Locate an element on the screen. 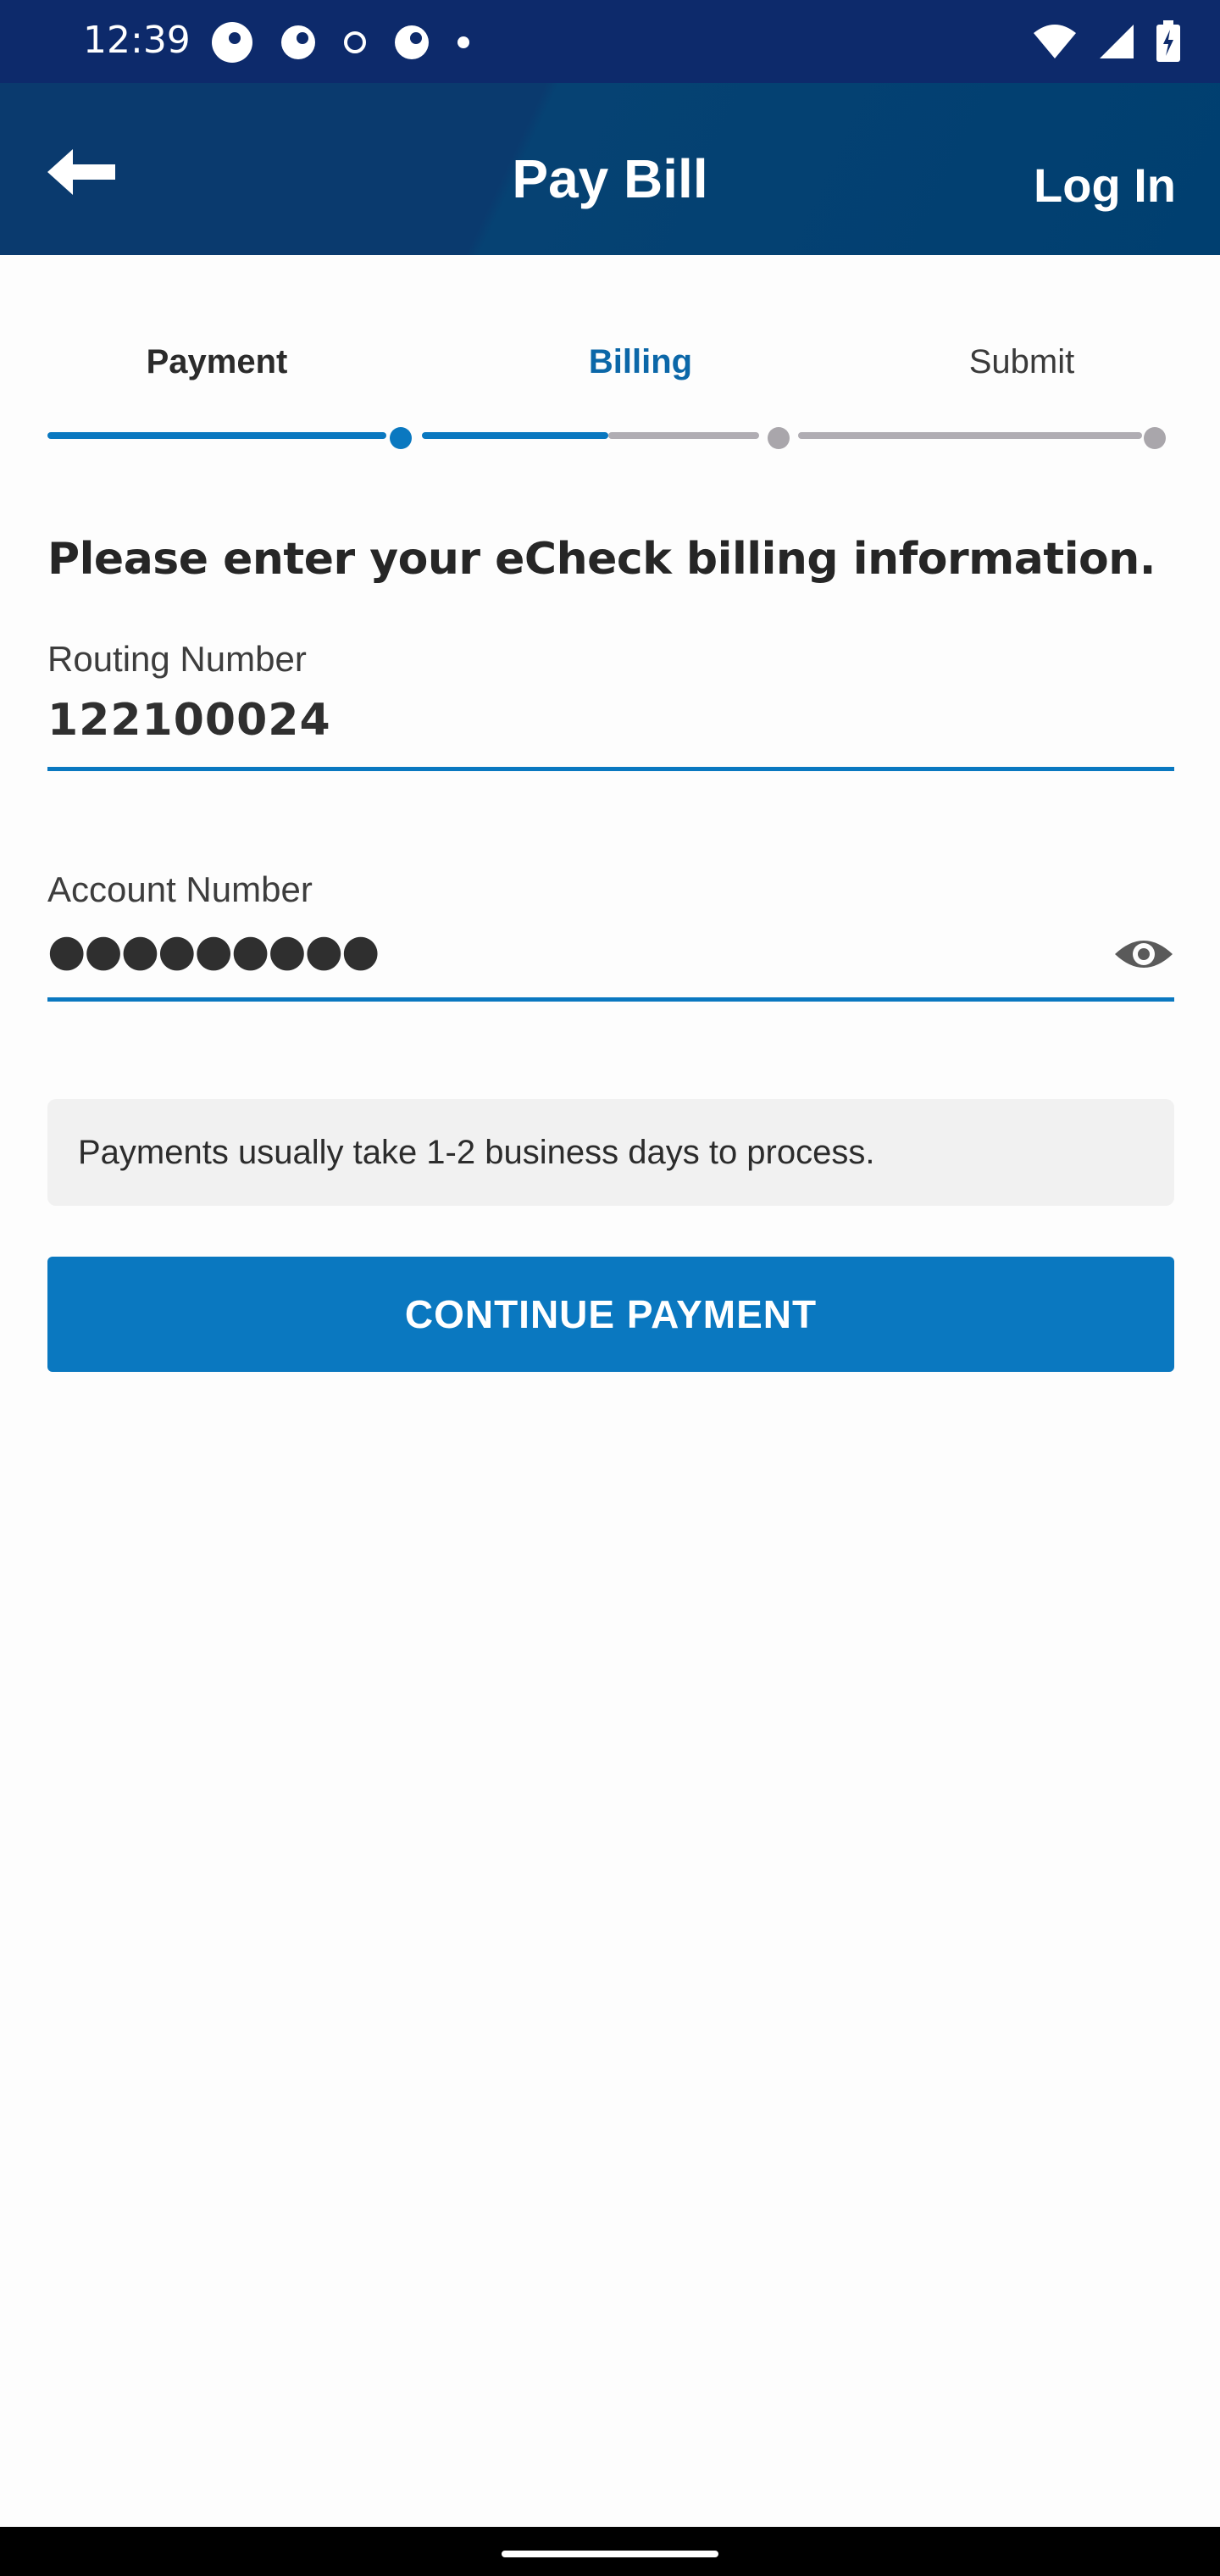  log-in-button: Log In is located at coordinates (1105, 185).